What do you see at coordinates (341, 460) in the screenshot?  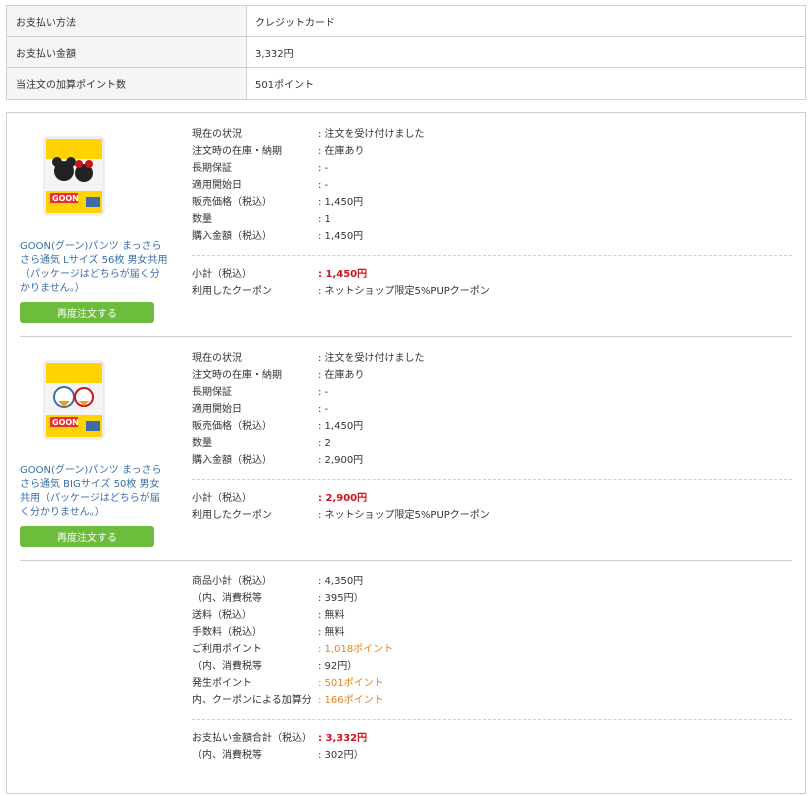 I see `purchase-amount-value: : 2,900円` at bounding box center [341, 460].